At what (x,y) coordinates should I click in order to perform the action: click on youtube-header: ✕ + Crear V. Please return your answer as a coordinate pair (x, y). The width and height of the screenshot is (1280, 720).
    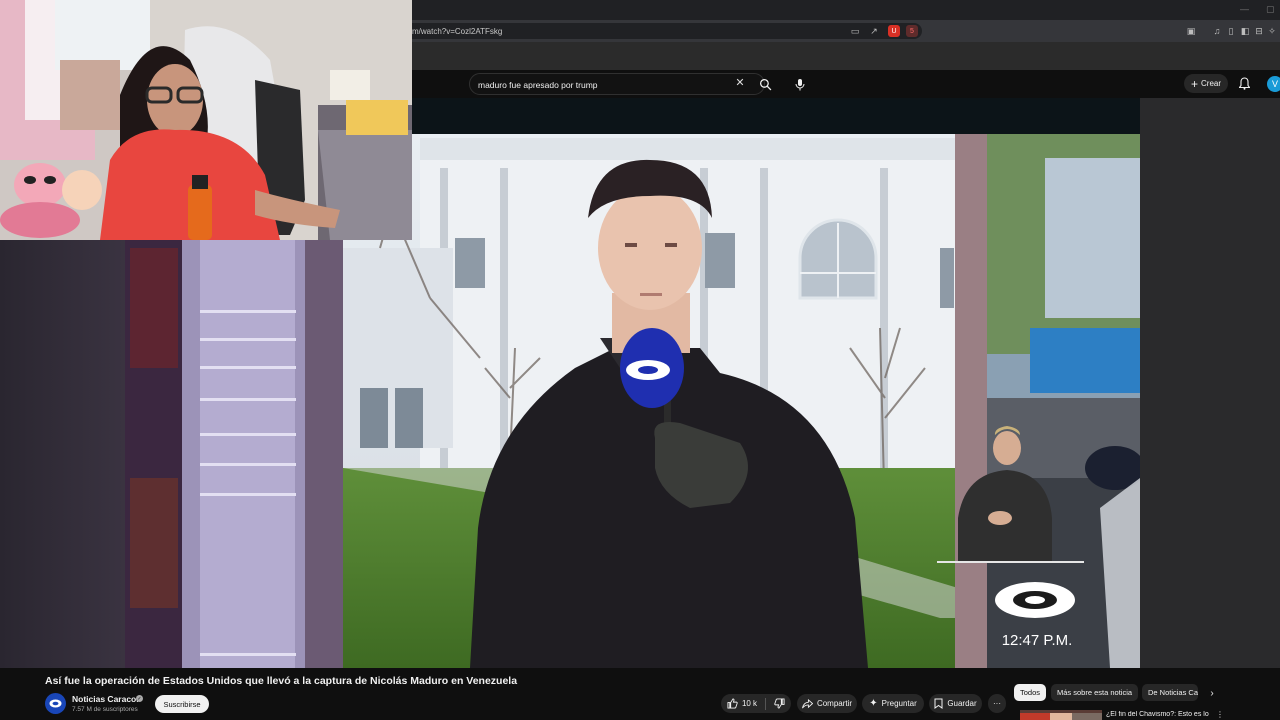
    Looking at the image, I should click on (846, 84).